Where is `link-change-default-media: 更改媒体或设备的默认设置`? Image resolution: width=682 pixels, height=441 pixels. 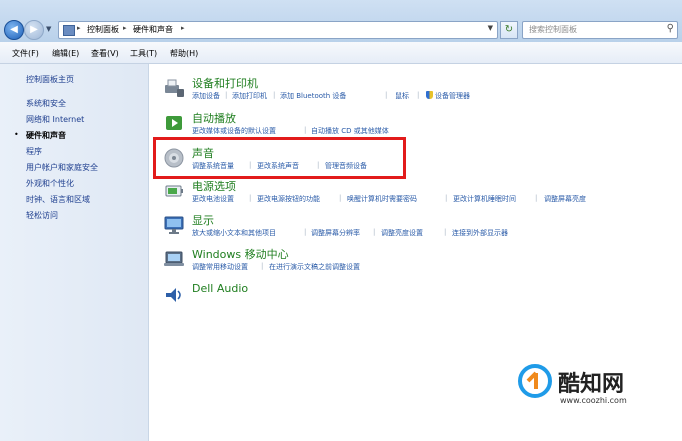 link-change-default-media: 更改媒体或设备的默认设置 is located at coordinates (234, 131).